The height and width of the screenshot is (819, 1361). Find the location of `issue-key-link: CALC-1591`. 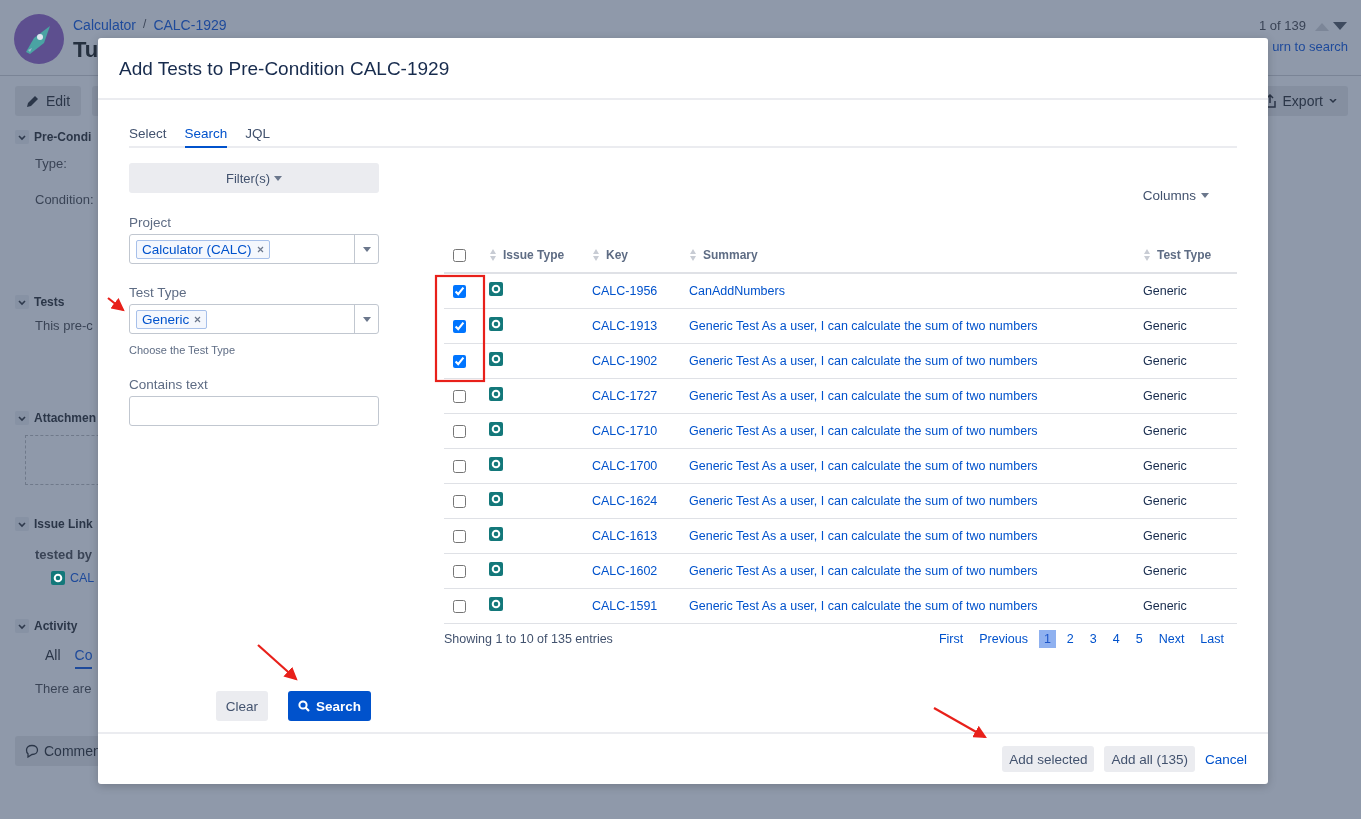

issue-key-link: CALC-1591 is located at coordinates (625, 605).